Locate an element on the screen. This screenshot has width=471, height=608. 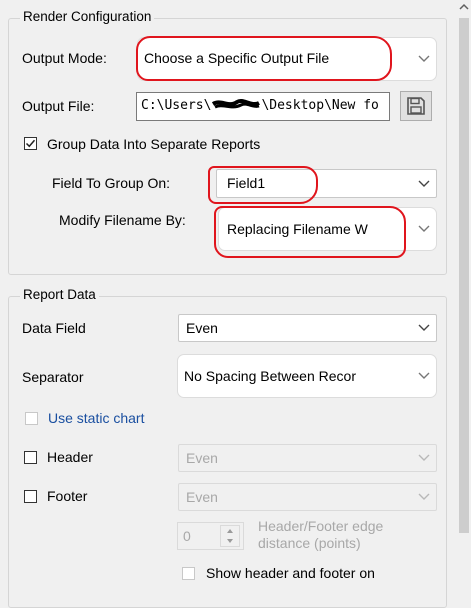
scroll-up-arrow-icon is located at coordinates (463, 7).